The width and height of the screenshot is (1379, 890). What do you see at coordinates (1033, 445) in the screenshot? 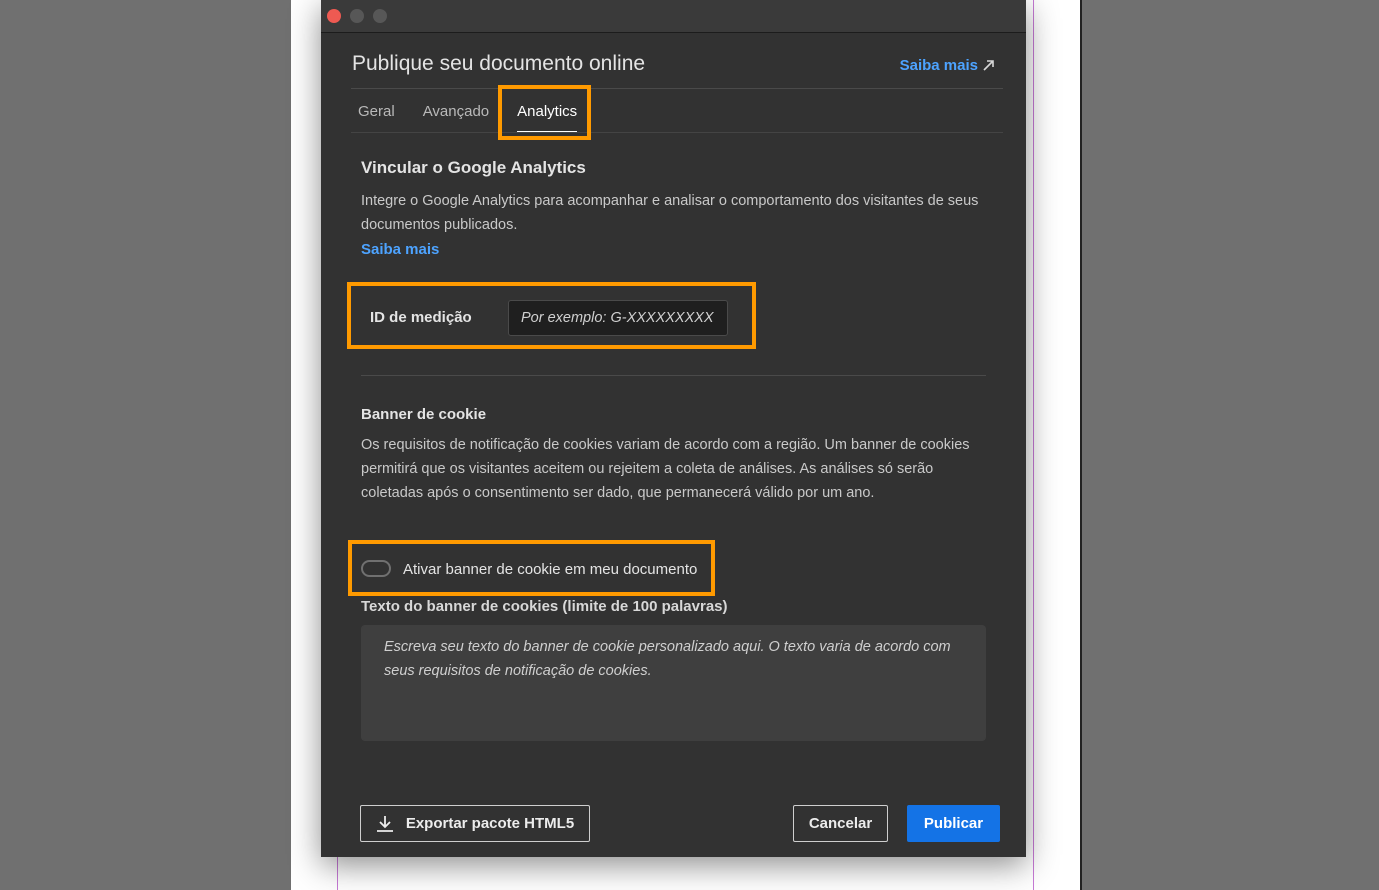
I see `margin-guide-right` at bounding box center [1033, 445].